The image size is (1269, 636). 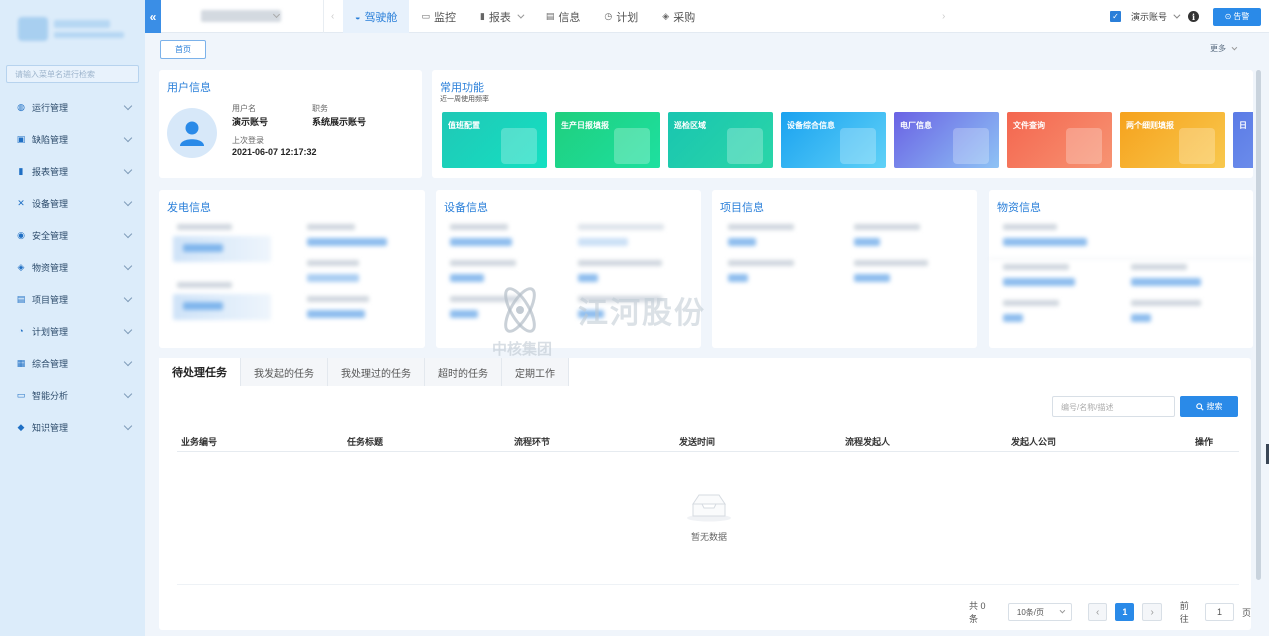 What do you see at coordinates (332, 16) in the screenshot?
I see `nav-prev-icon: ‹` at bounding box center [332, 16].